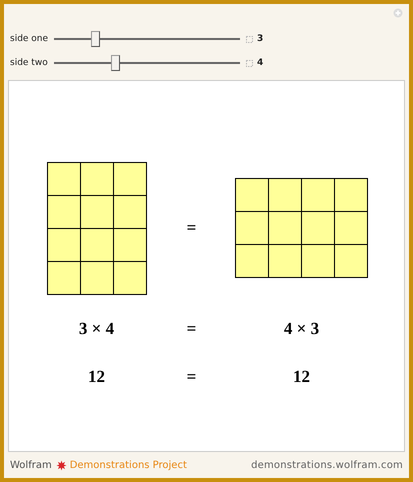  Describe the element at coordinates (260, 39) in the screenshot. I see `slider-value: 3` at that location.